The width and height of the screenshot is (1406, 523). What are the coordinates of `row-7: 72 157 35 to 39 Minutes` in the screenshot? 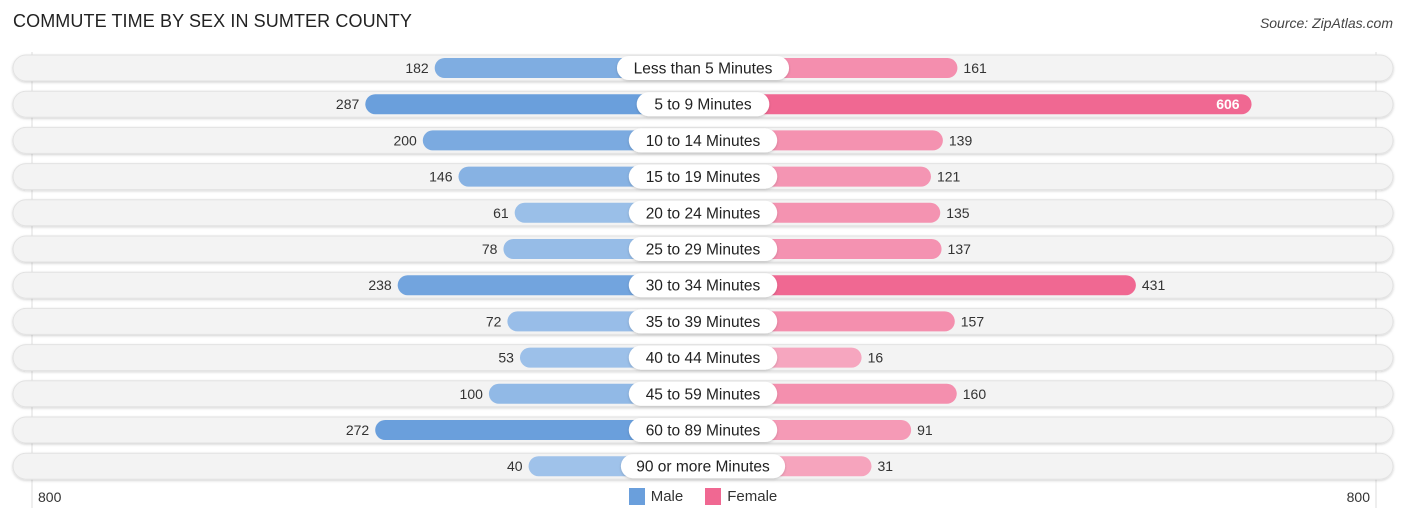 It's located at (703, 321).